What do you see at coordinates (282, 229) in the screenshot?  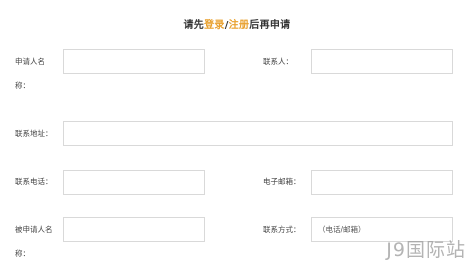 I see `contact-method-label: 联系方式：` at bounding box center [282, 229].